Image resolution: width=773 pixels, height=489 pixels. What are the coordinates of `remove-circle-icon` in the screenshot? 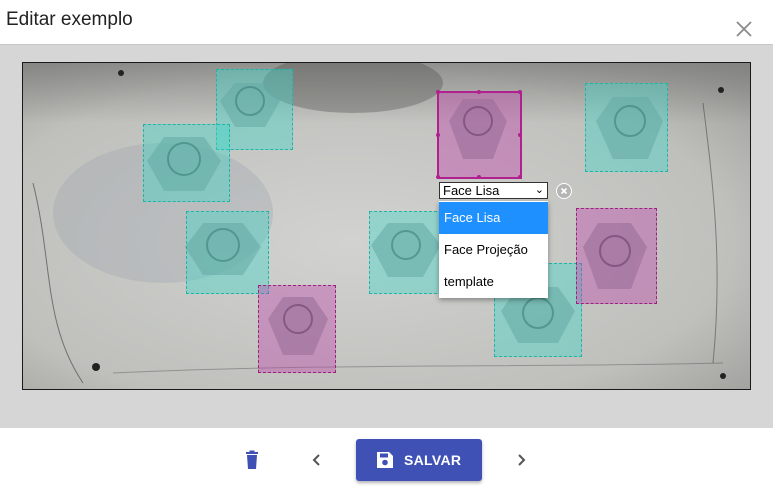 It's located at (564, 191).